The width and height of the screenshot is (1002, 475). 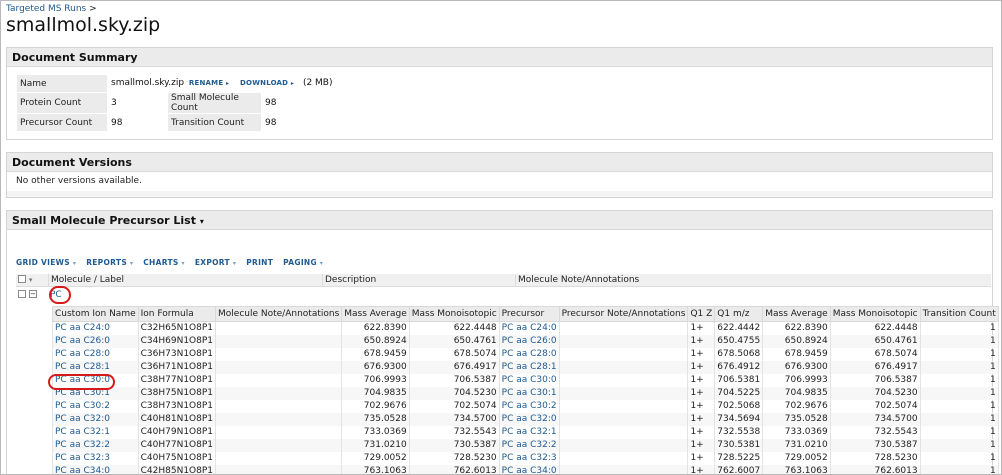 What do you see at coordinates (529, 445) in the screenshot?
I see `cell-precursor: PC aa C32:2` at bounding box center [529, 445].